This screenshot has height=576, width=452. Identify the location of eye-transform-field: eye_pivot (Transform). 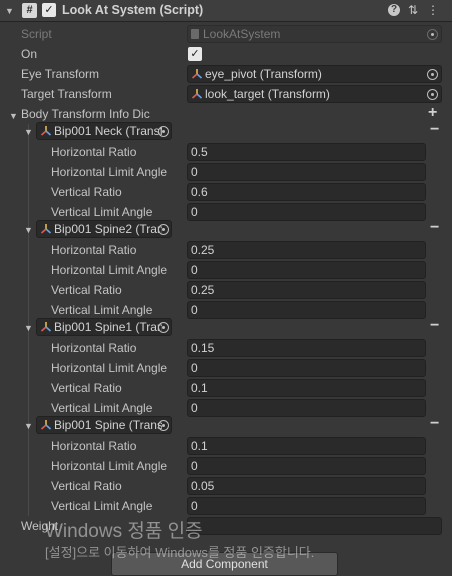
(314, 74).